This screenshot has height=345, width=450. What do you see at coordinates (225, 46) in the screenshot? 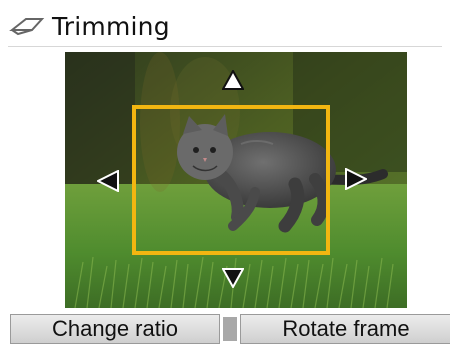
I see `title-divider` at bounding box center [225, 46].